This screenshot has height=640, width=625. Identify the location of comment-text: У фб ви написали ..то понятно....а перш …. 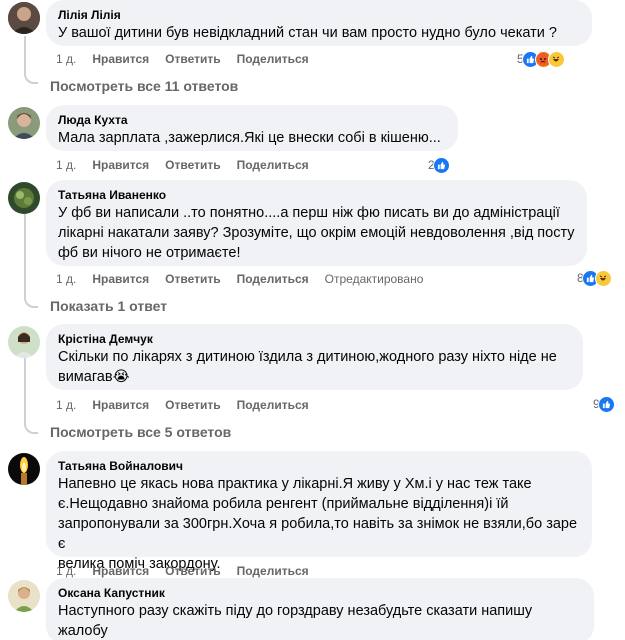
(316, 233).